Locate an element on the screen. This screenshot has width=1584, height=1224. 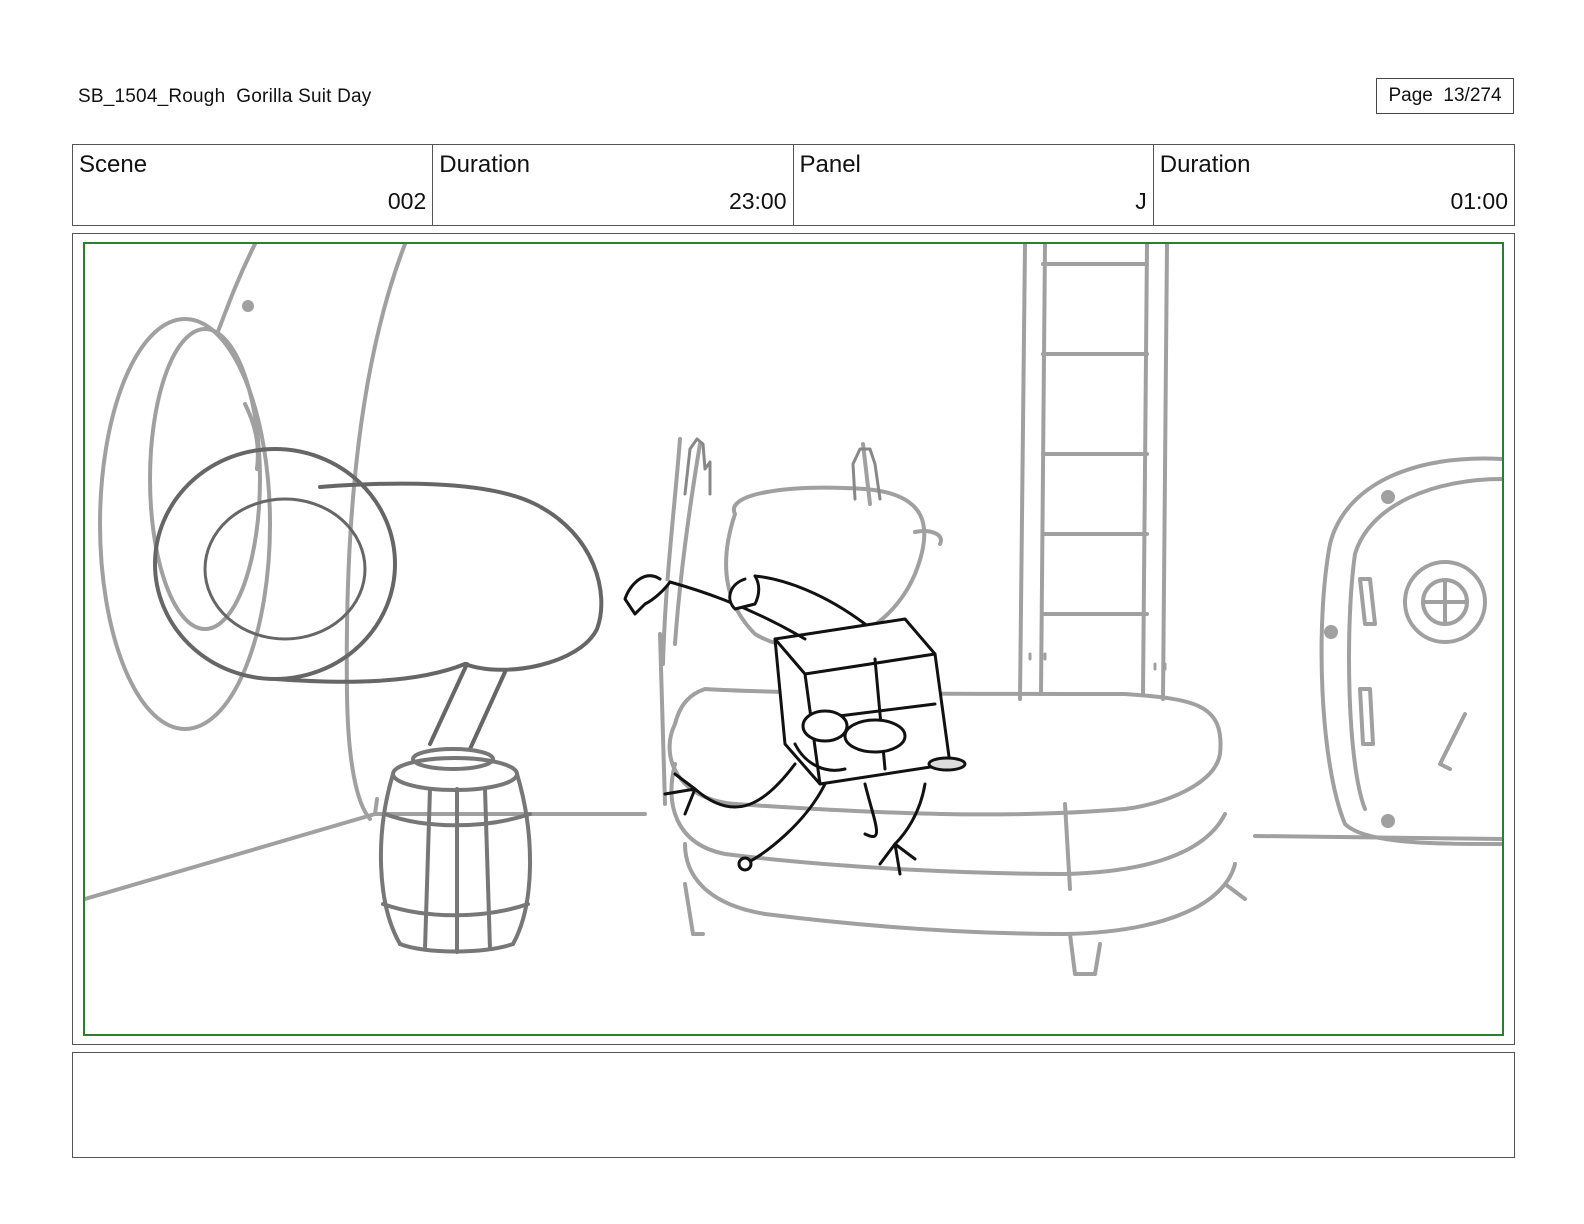
ladder is located at coordinates (1093, 472).